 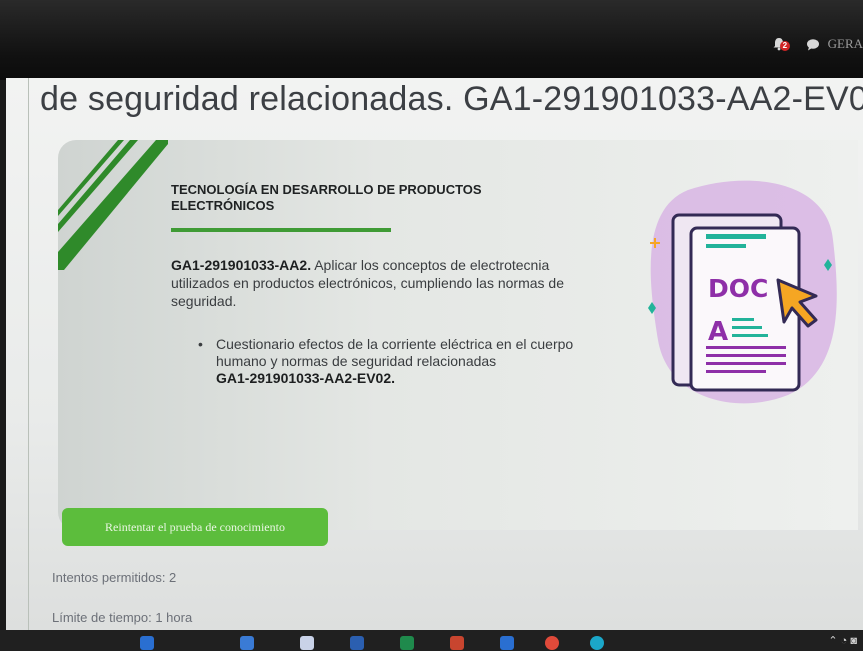 I want to click on messages-button, so click(x=813, y=44).